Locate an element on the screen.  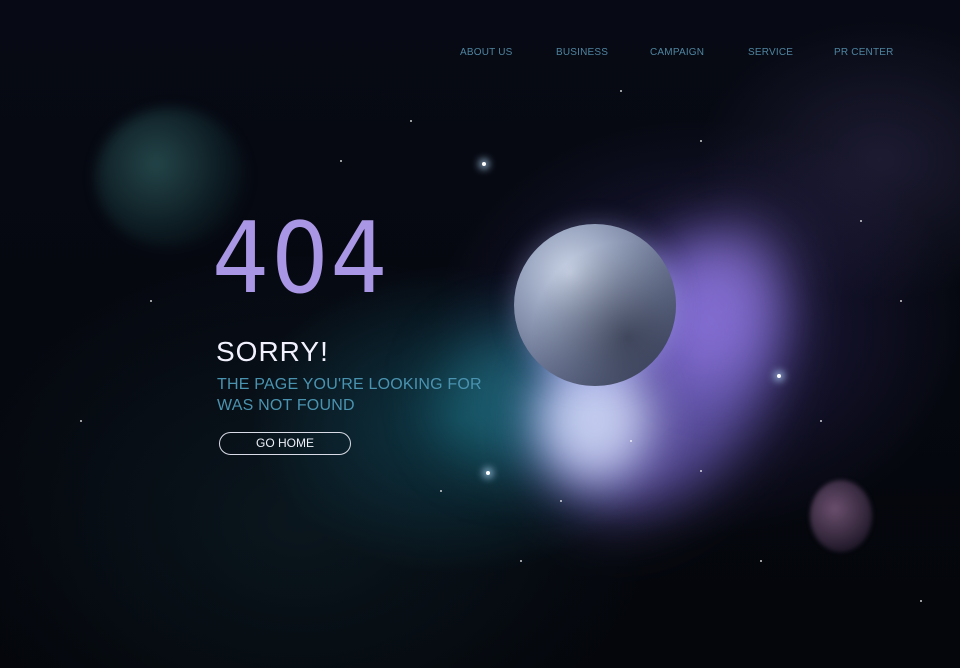
nav-campaign: CAMPAIGN is located at coordinates (677, 52).